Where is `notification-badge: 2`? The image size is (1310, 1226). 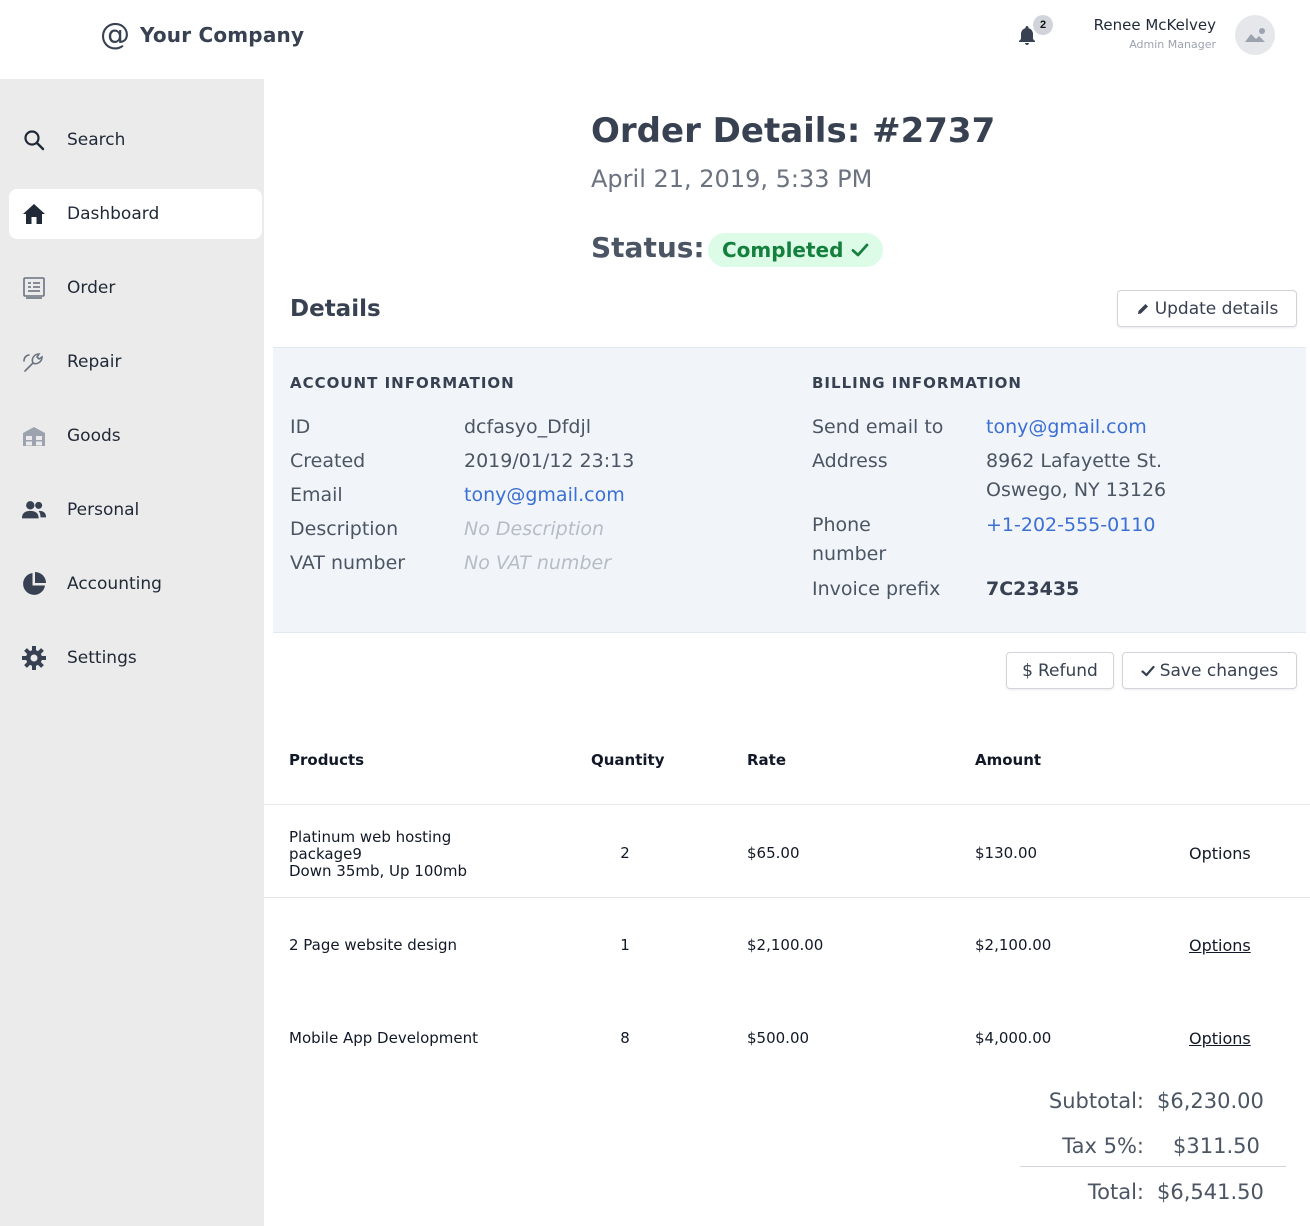
notification-badge: 2 is located at coordinates (1043, 25).